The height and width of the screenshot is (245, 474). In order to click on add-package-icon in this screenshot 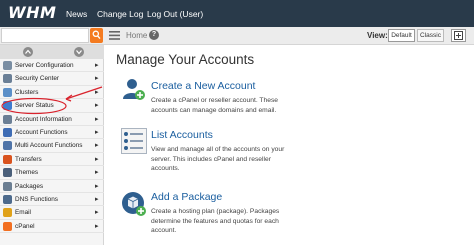, I will do `click(134, 204)`.